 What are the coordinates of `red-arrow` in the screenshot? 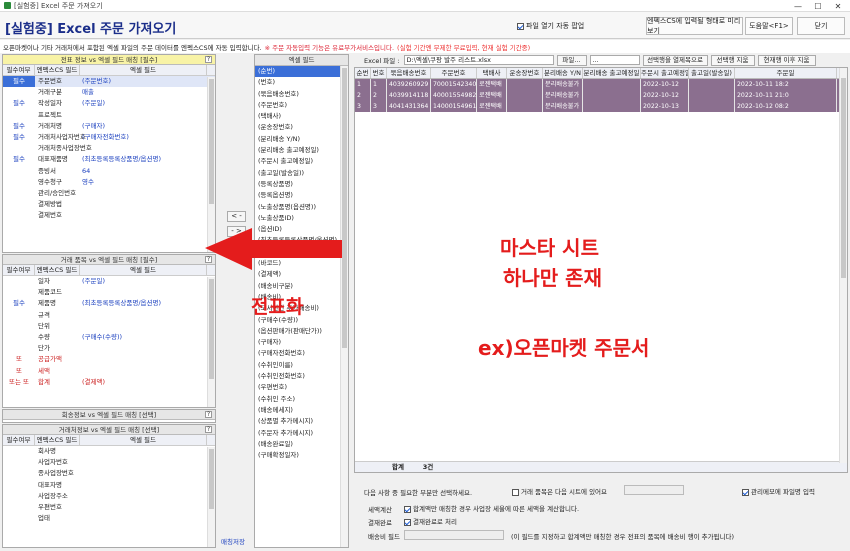 It's located at (273, 249).